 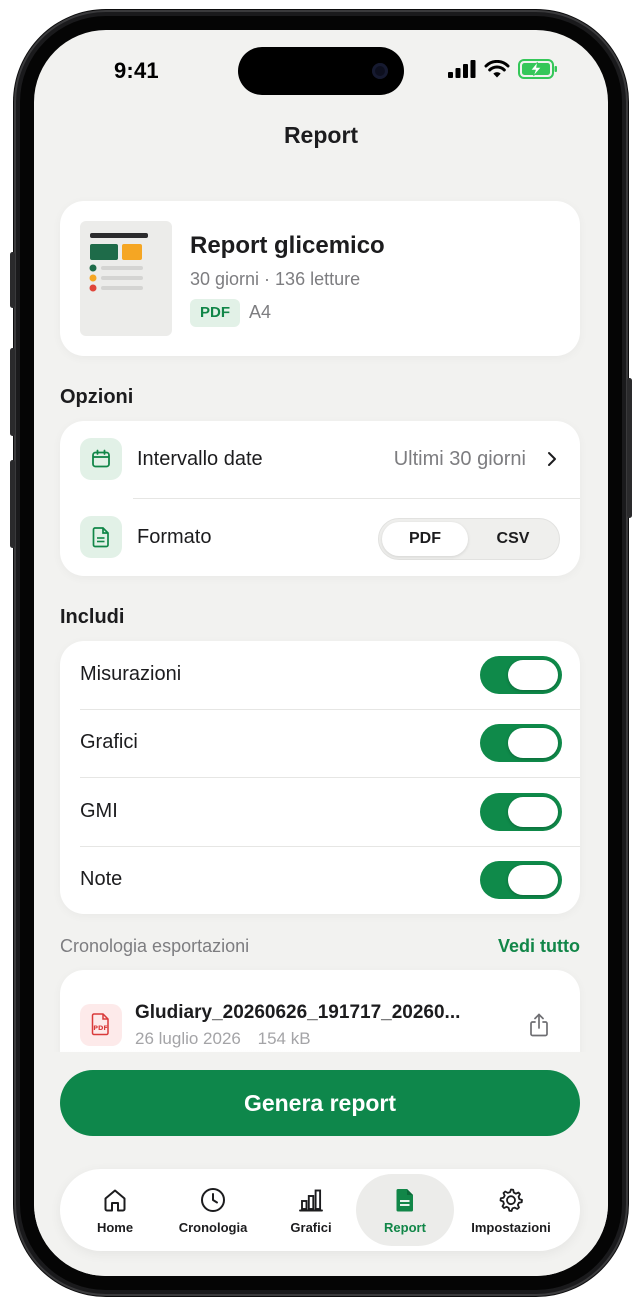 What do you see at coordinates (320, 538) in the screenshot?
I see `format-row: Formato PDF CSV` at bounding box center [320, 538].